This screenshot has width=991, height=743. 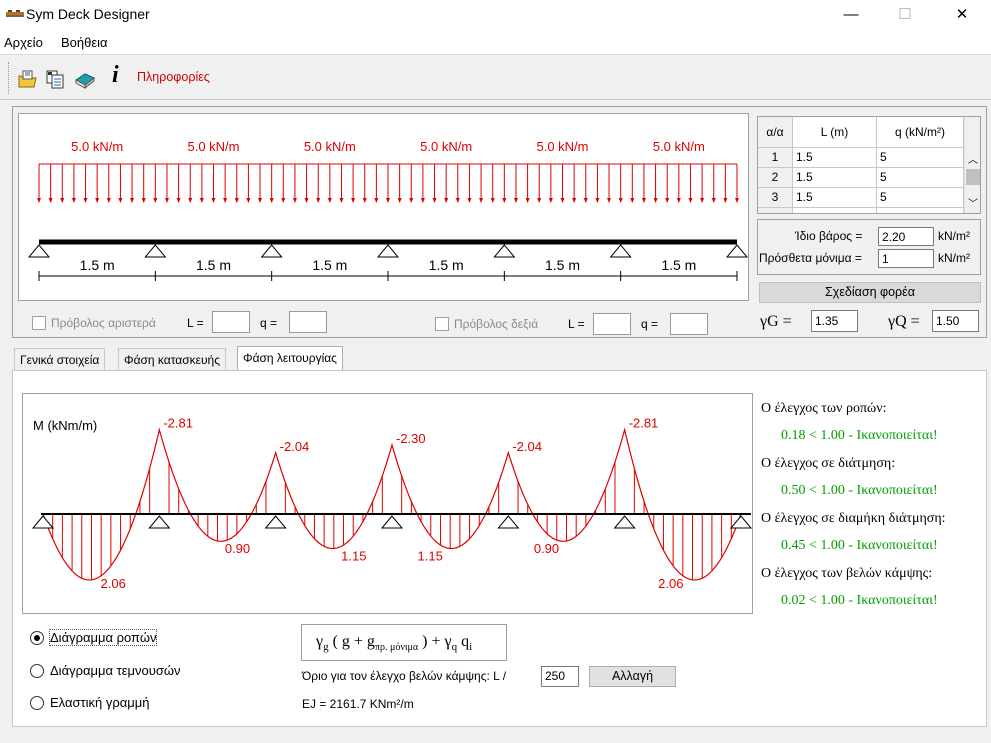 What do you see at coordinates (65, 425) in the screenshot?
I see `moment-axis-label: M (kNm/m)` at bounding box center [65, 425].